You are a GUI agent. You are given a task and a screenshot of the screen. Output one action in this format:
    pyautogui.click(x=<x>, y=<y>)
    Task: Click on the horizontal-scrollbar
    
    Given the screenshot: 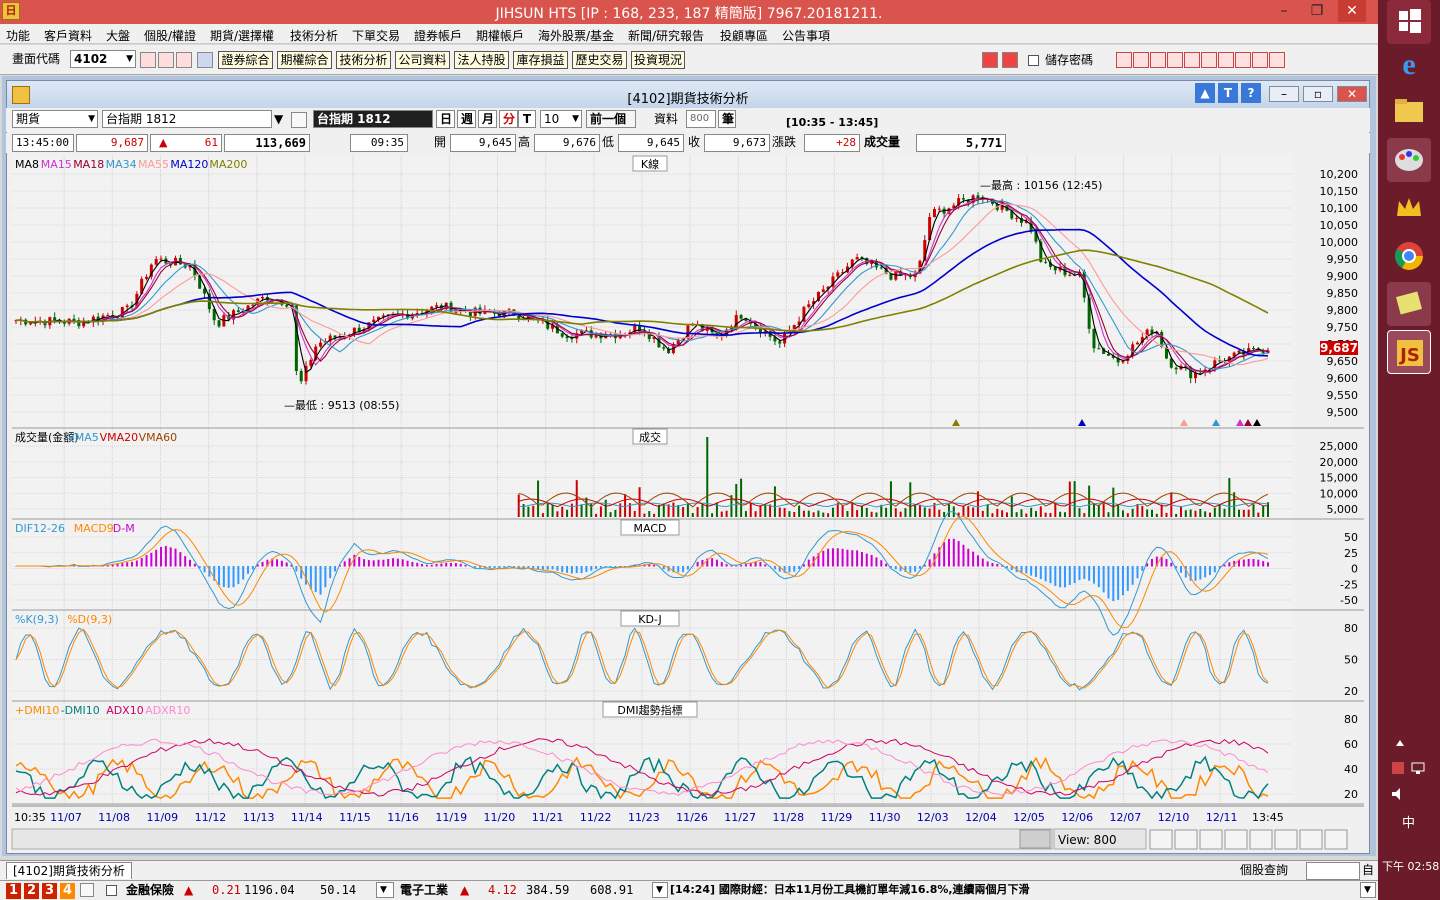 What is the action you would take?
    pyautogui.click(x=532, y=839)
    